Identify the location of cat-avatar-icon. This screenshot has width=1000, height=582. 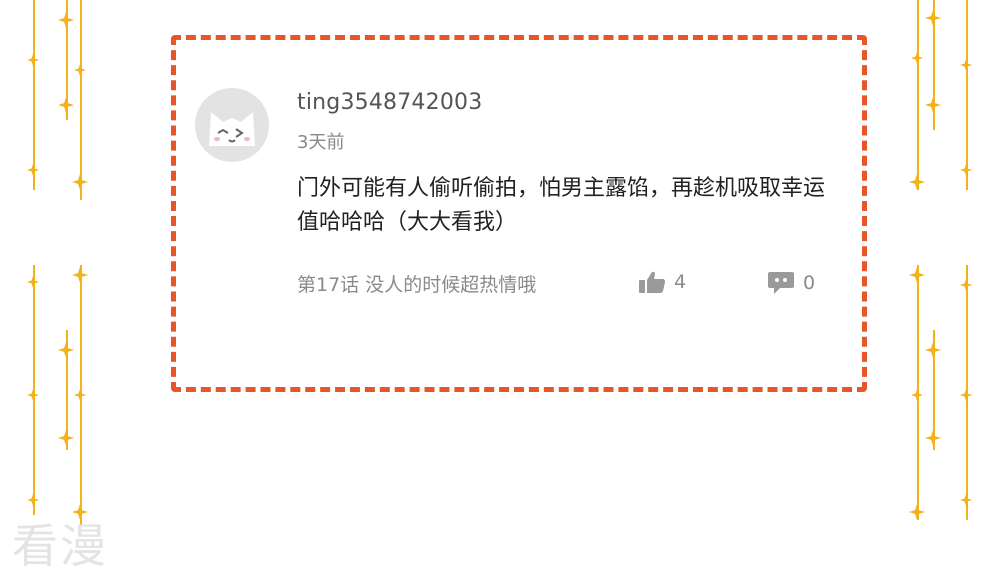
(232, 125).